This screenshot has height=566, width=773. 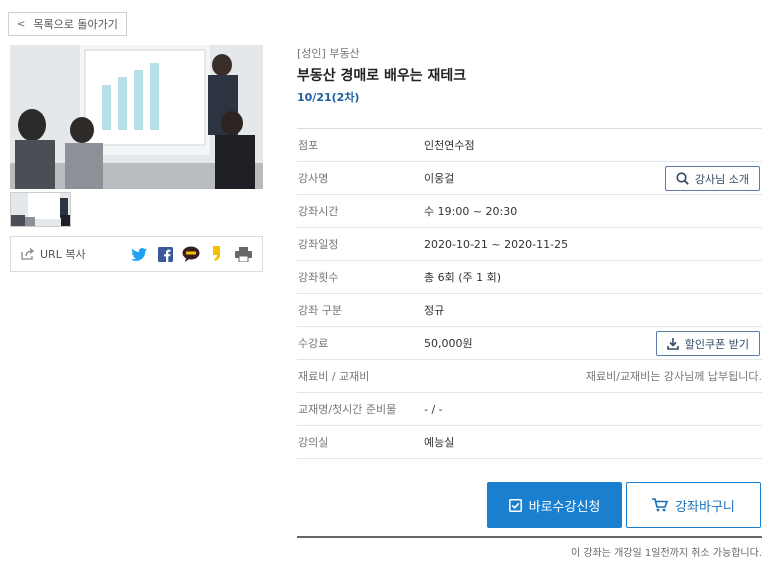 What do you see at coordinates (529, 277) in the screenshot?
I see `info-row-count: 강좌횟수 총 6회 (주 1 회)` at bounding box center [529, 277].